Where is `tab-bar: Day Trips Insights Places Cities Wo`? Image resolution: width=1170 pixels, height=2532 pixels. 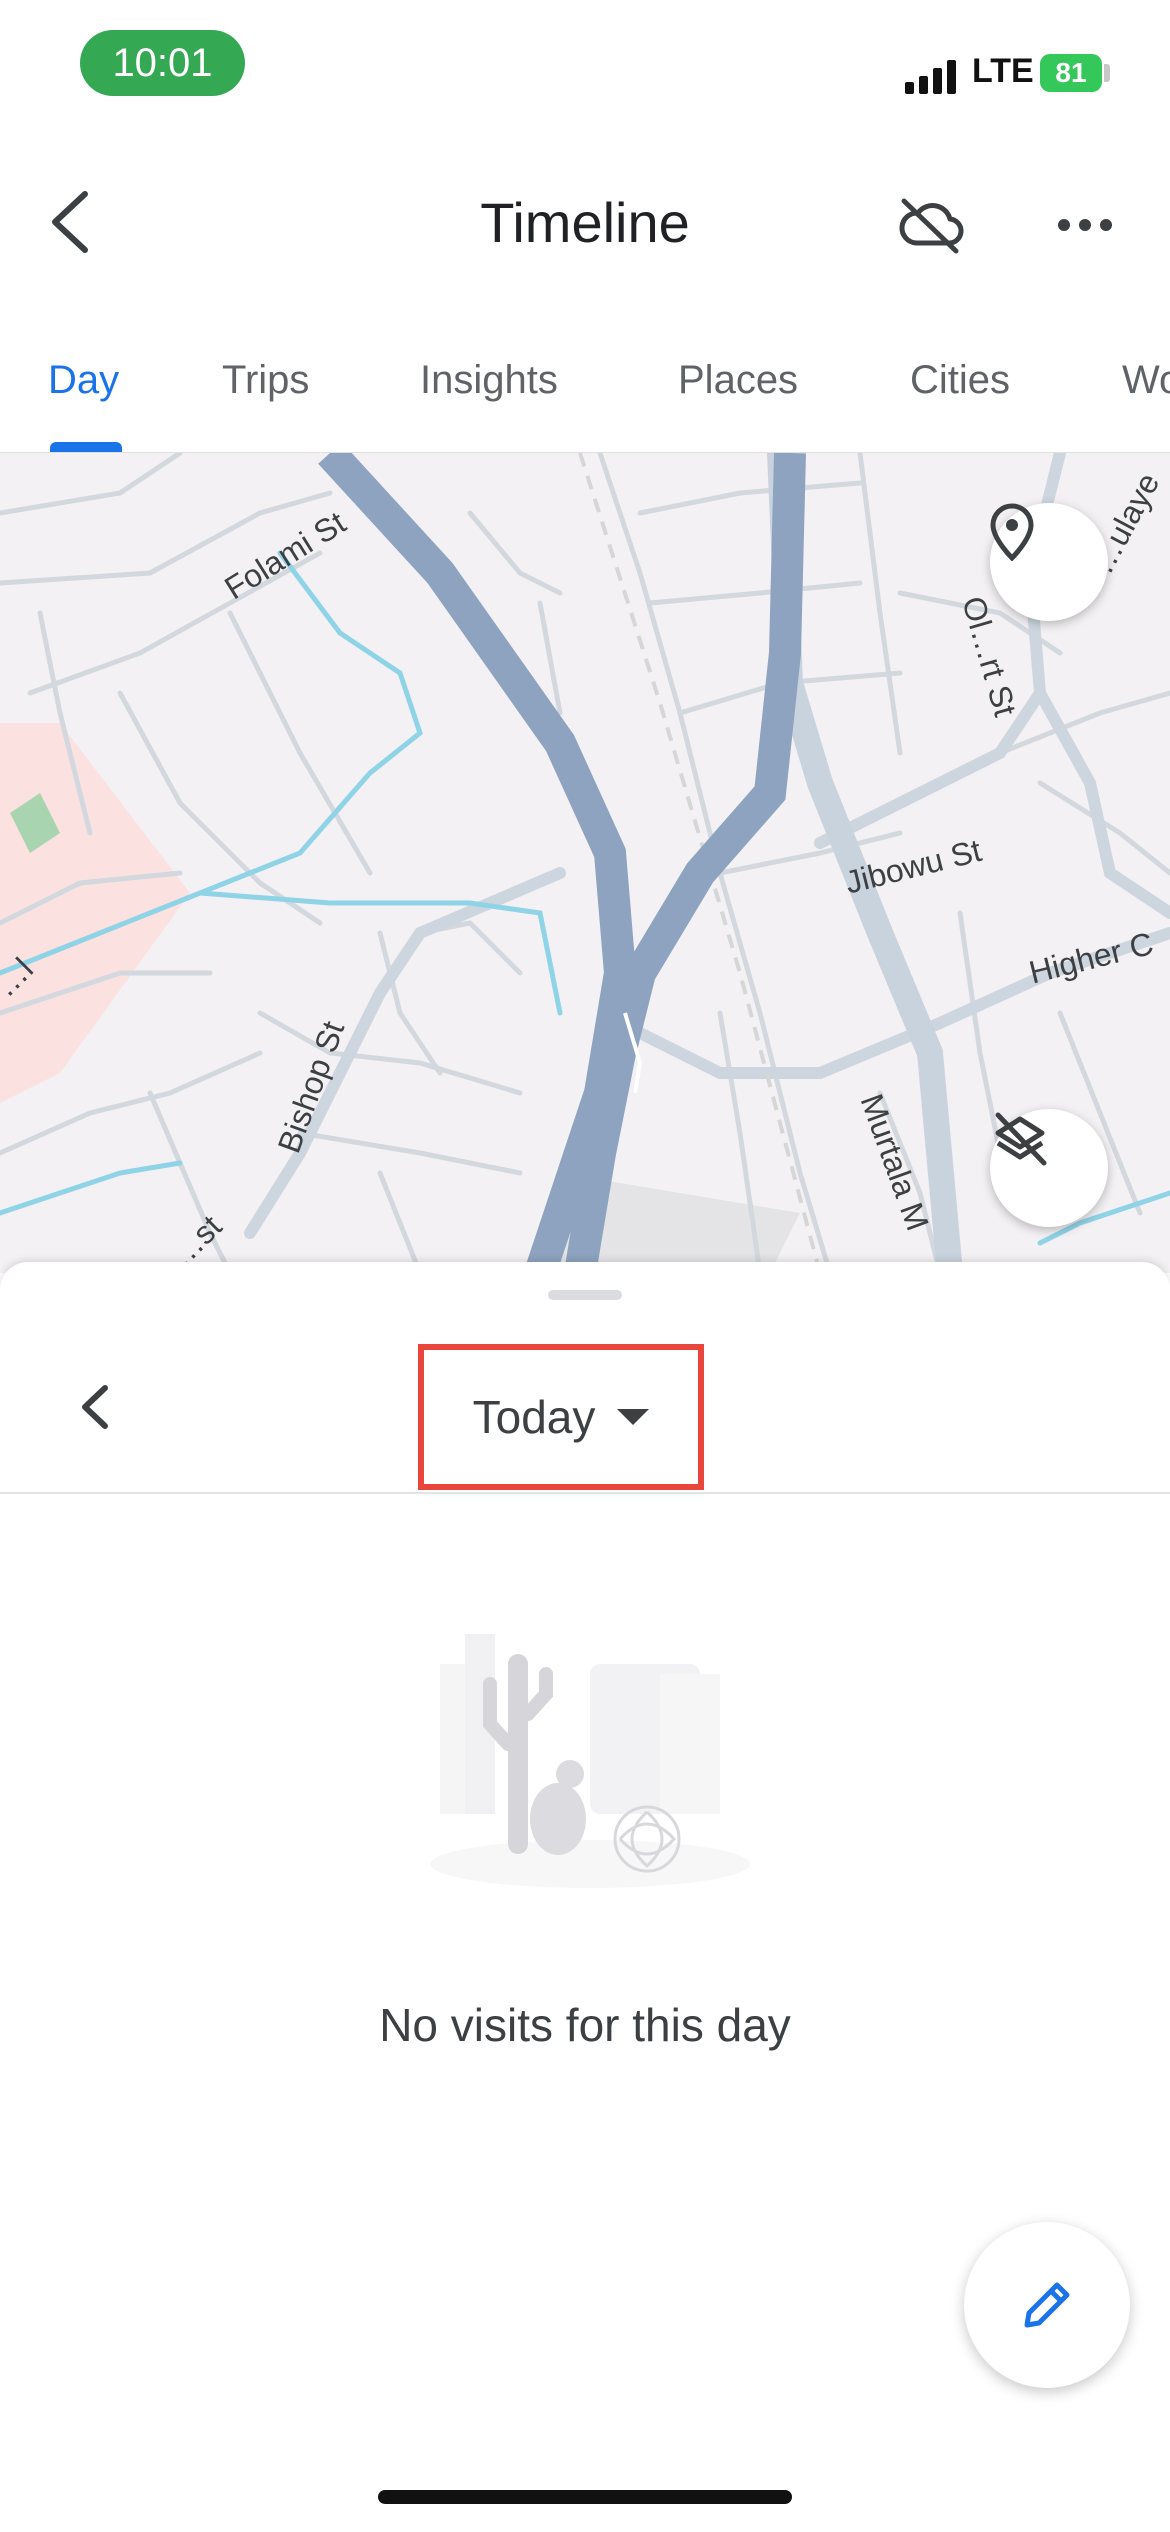
tab-bar: Day Trips Insights Places Cities Wo is located at coordinates (585, 381).